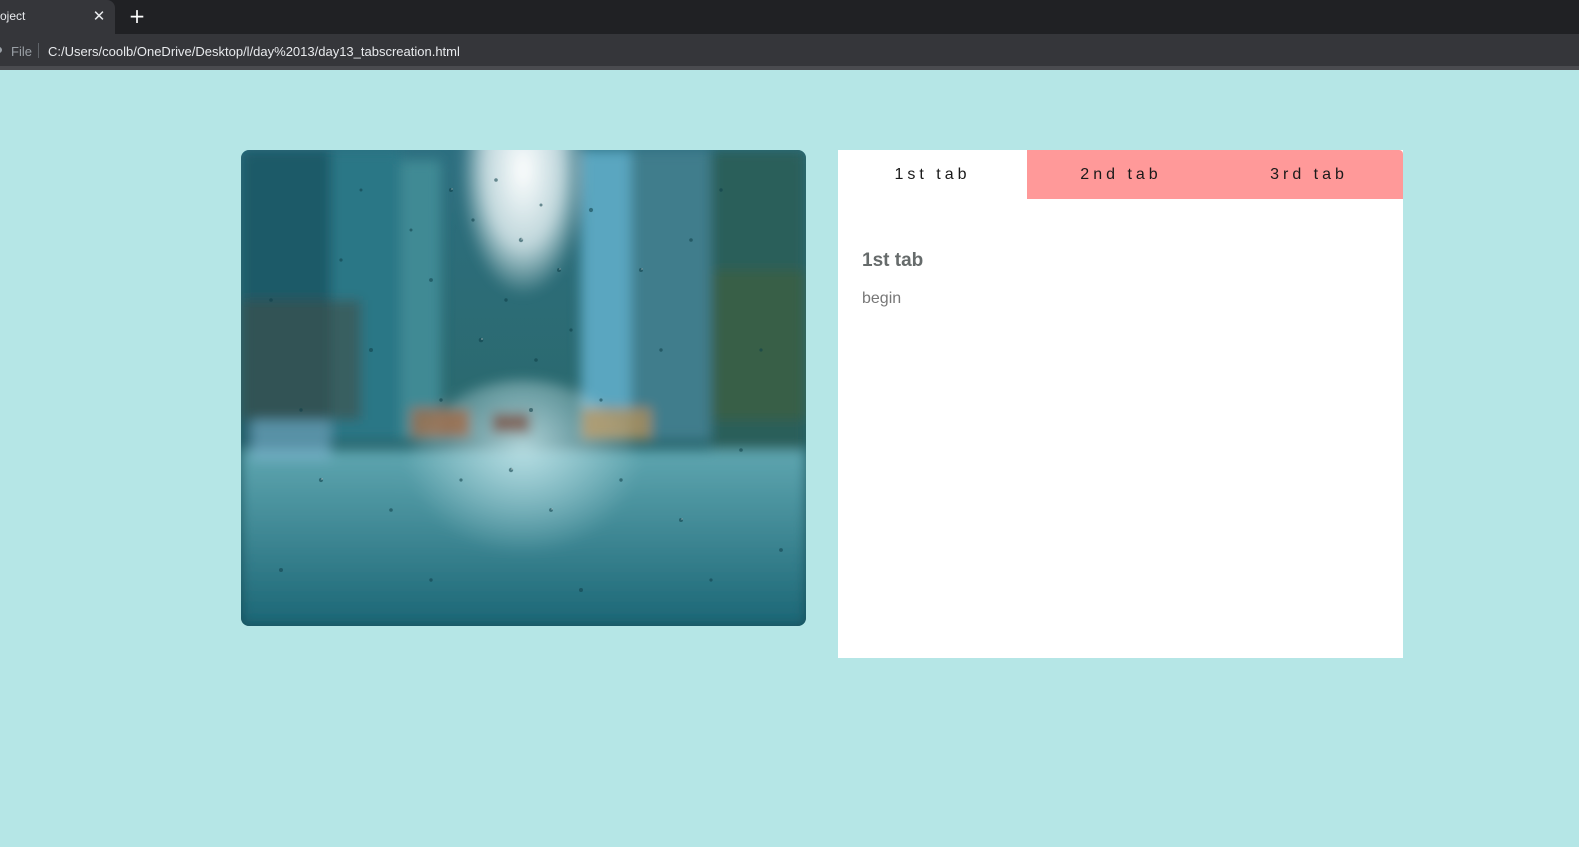 The width and height of the screenshot is (1579, 847). What do you see at coordinates (1309, 174) in the screenshot?
I see `tab-3rd: 3rd tab` at bounding box center [1309, 174].